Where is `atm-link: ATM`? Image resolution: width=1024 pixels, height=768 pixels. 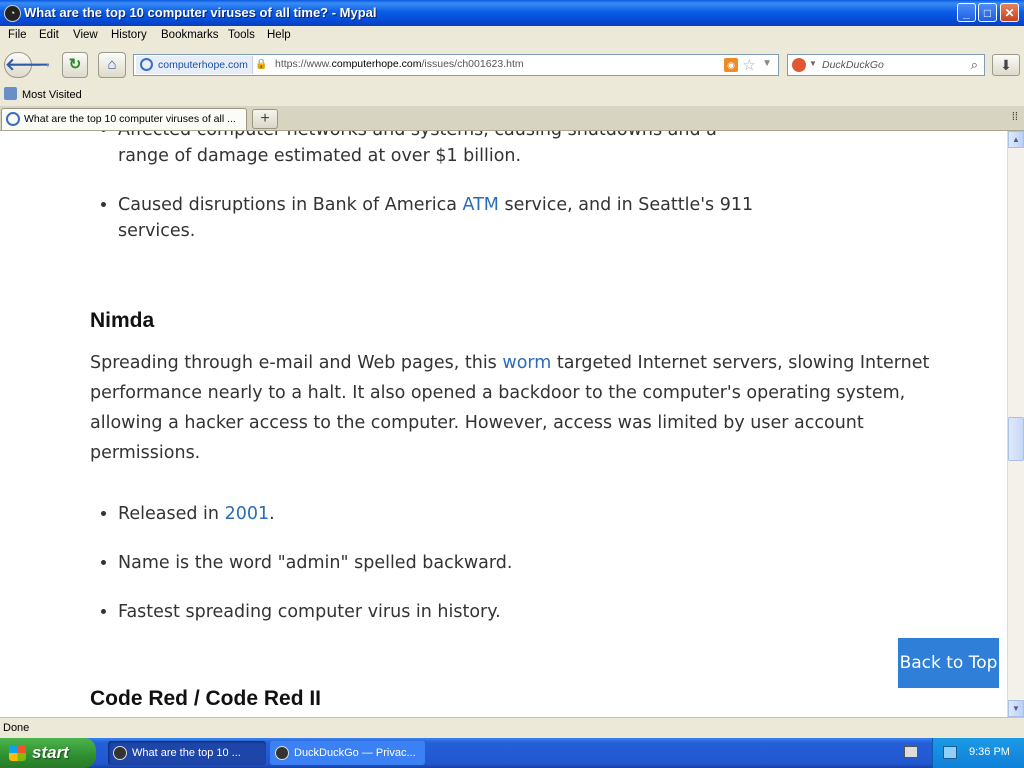
atm-link: ATM is located at coordinates (481, 205).